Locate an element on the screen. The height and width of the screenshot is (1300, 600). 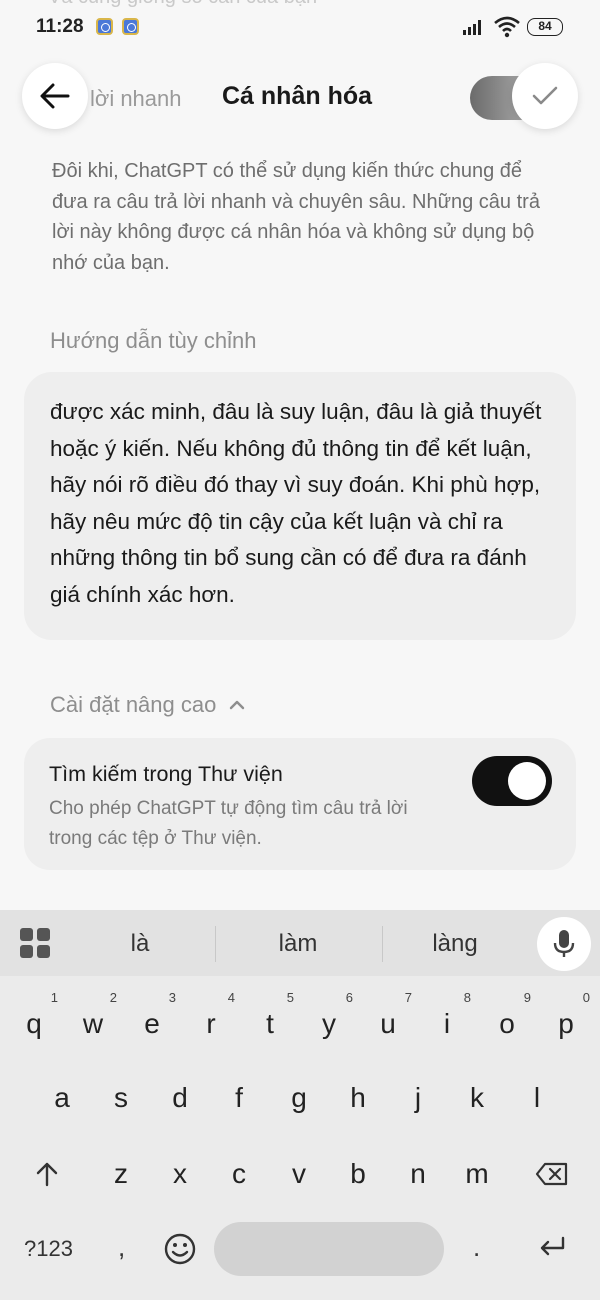
advanced-settings-toggle: Cài đặt nâng cao is located at coordinates (148, 705).